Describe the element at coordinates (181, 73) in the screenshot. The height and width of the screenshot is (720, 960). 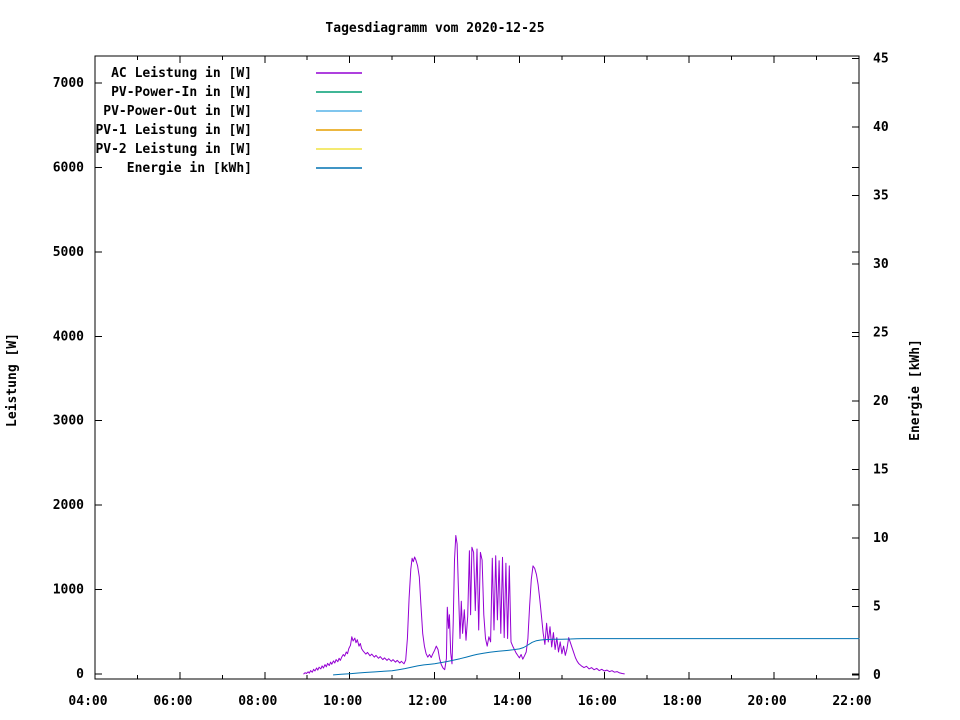
I see `legend-label: AC Leistung in [W]` at that location.